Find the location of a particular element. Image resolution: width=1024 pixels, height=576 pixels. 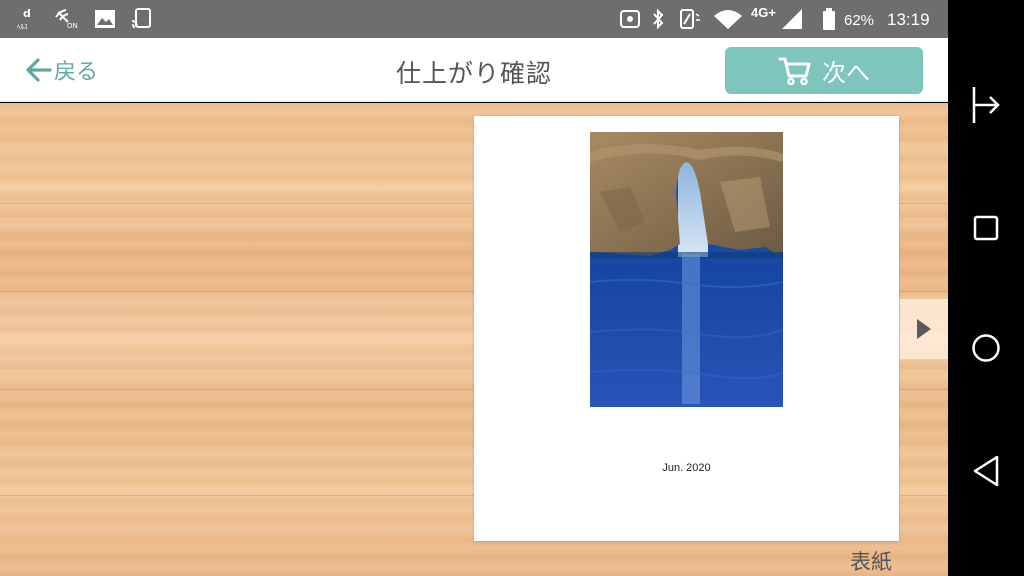

next-page-button is located at coordinates (924, 329).